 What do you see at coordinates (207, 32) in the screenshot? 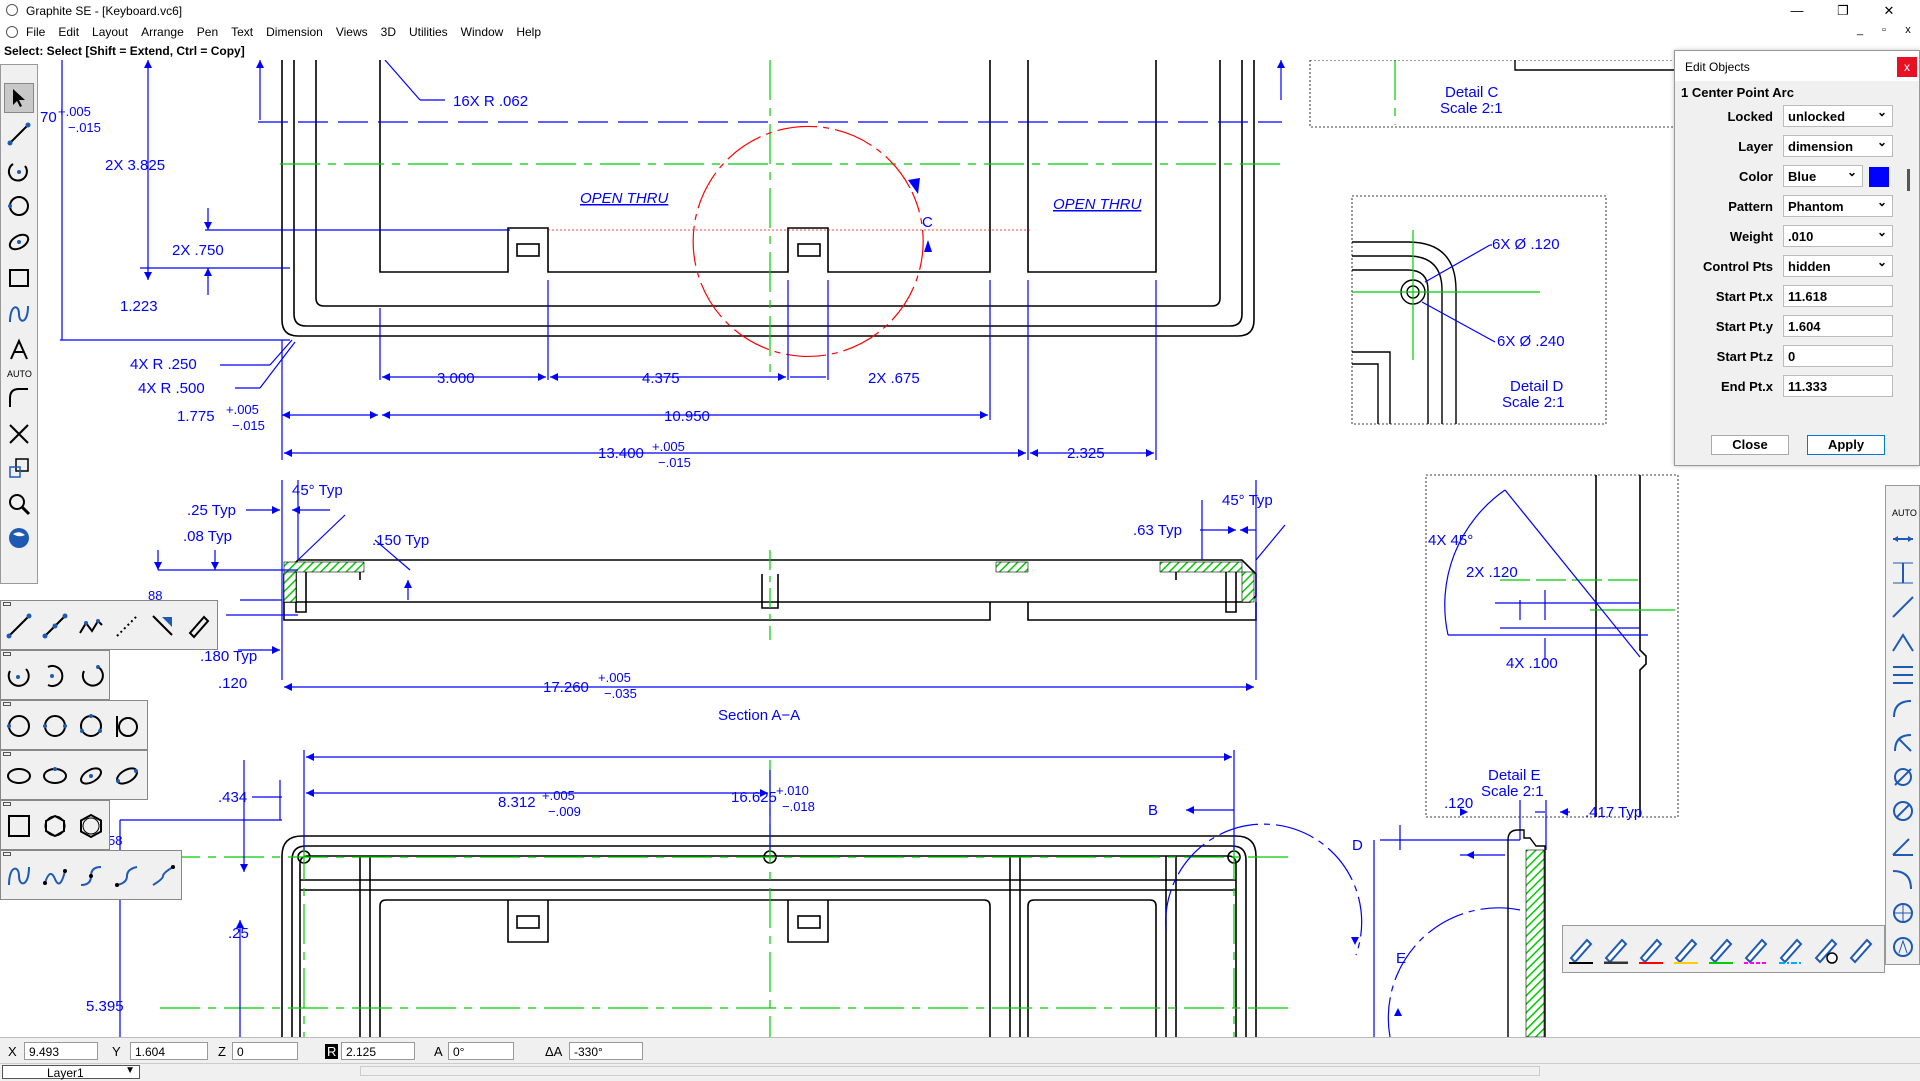
I see `menu-pen: Pen` at bounding box center [207, 32].